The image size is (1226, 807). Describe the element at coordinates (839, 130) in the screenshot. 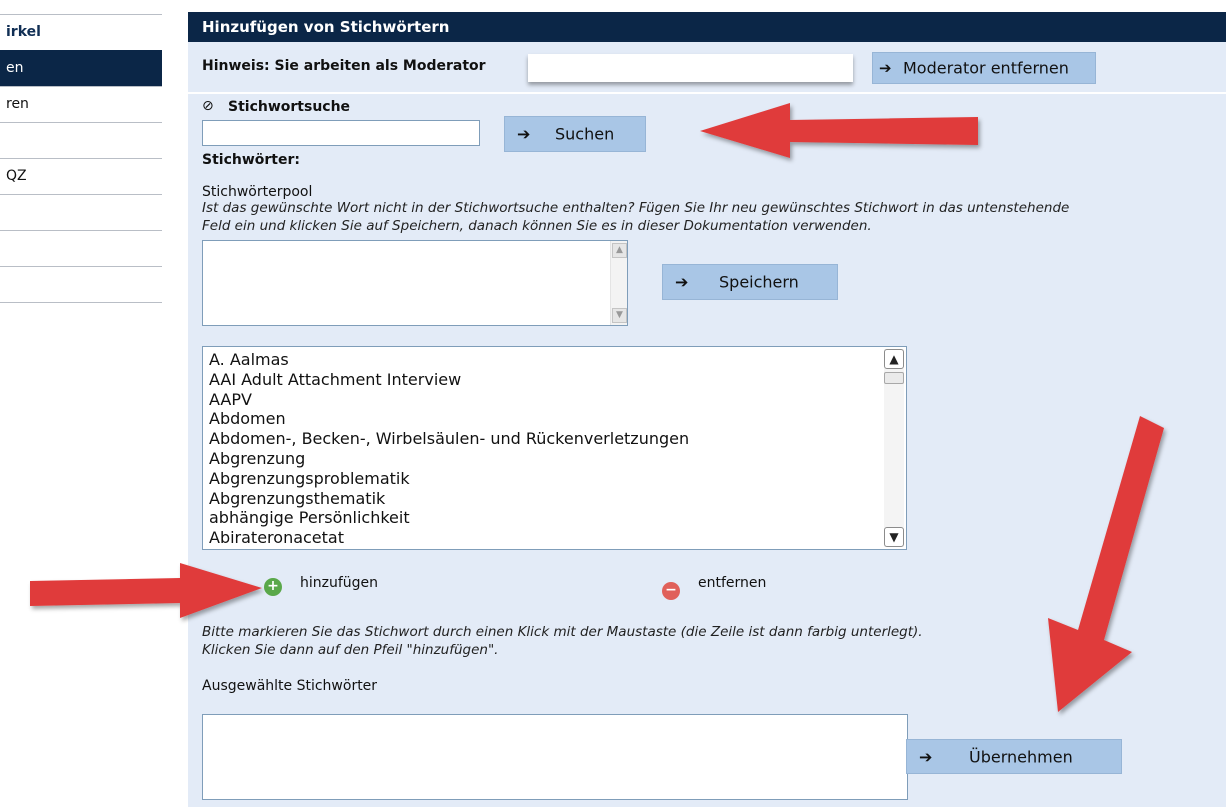

I see `annotation-arrow-search` at that location.